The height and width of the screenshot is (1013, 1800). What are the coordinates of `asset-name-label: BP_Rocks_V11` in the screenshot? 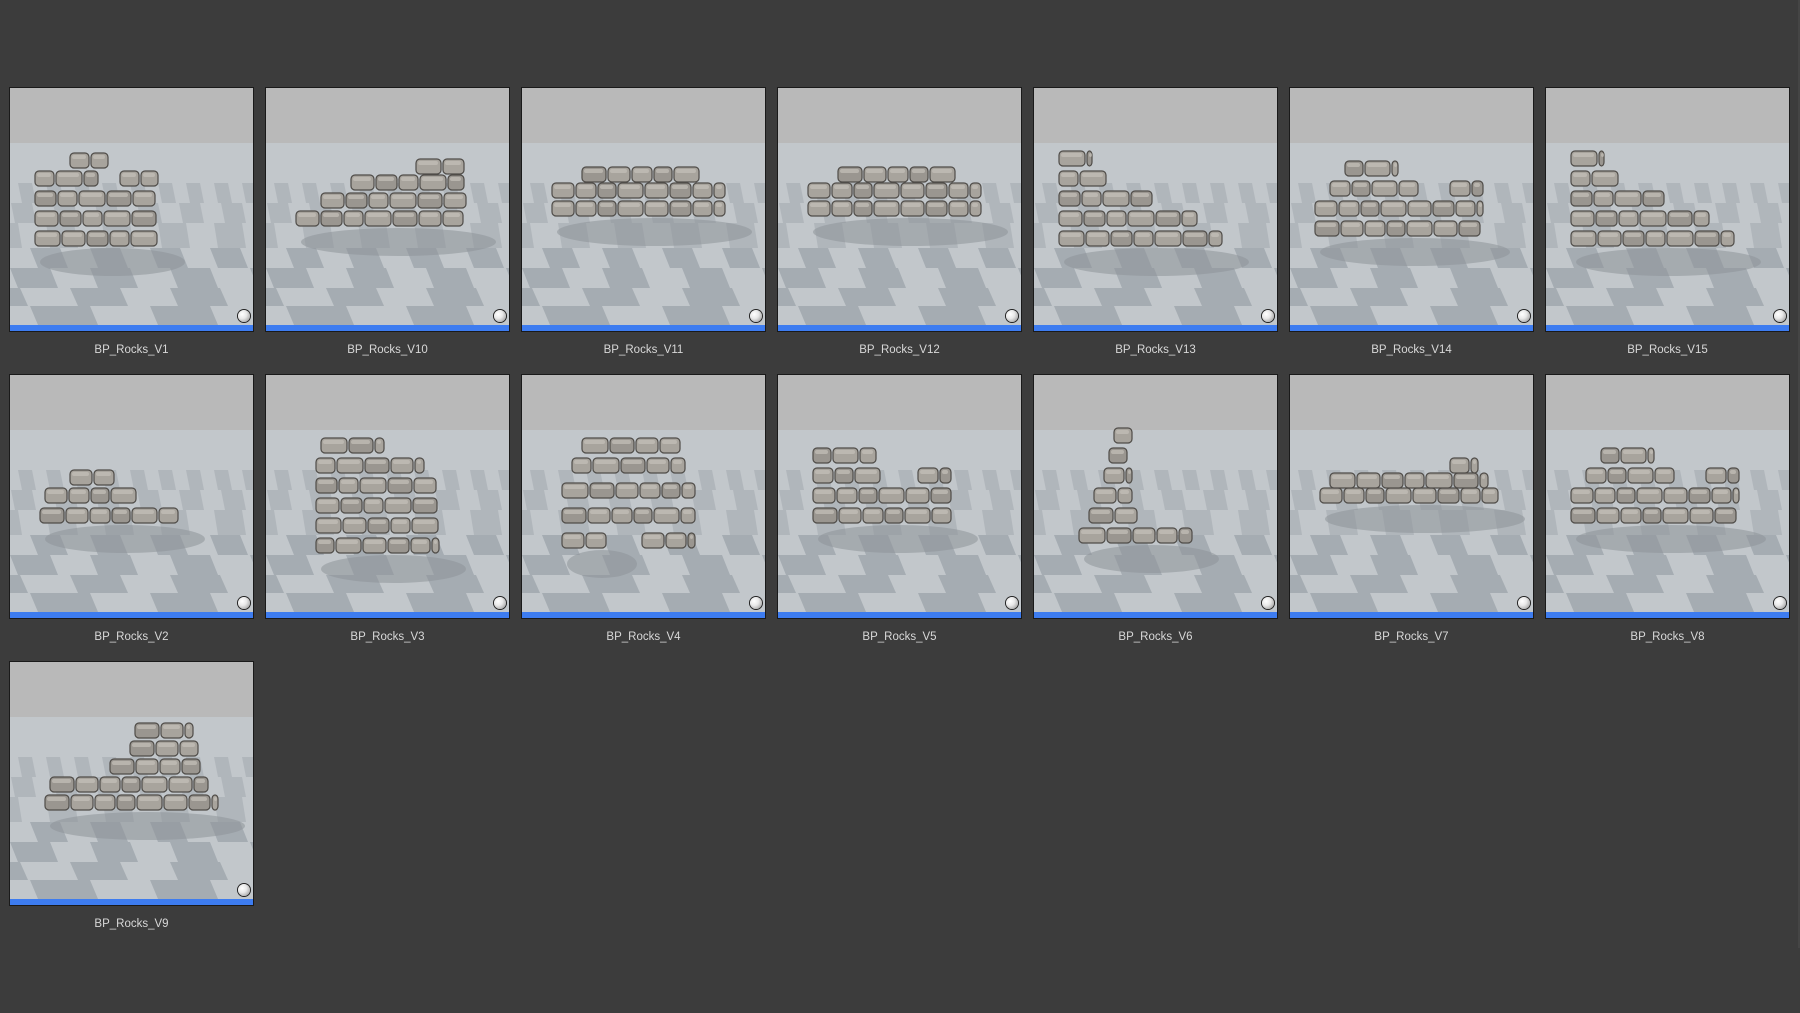 It's located at (643, 350).